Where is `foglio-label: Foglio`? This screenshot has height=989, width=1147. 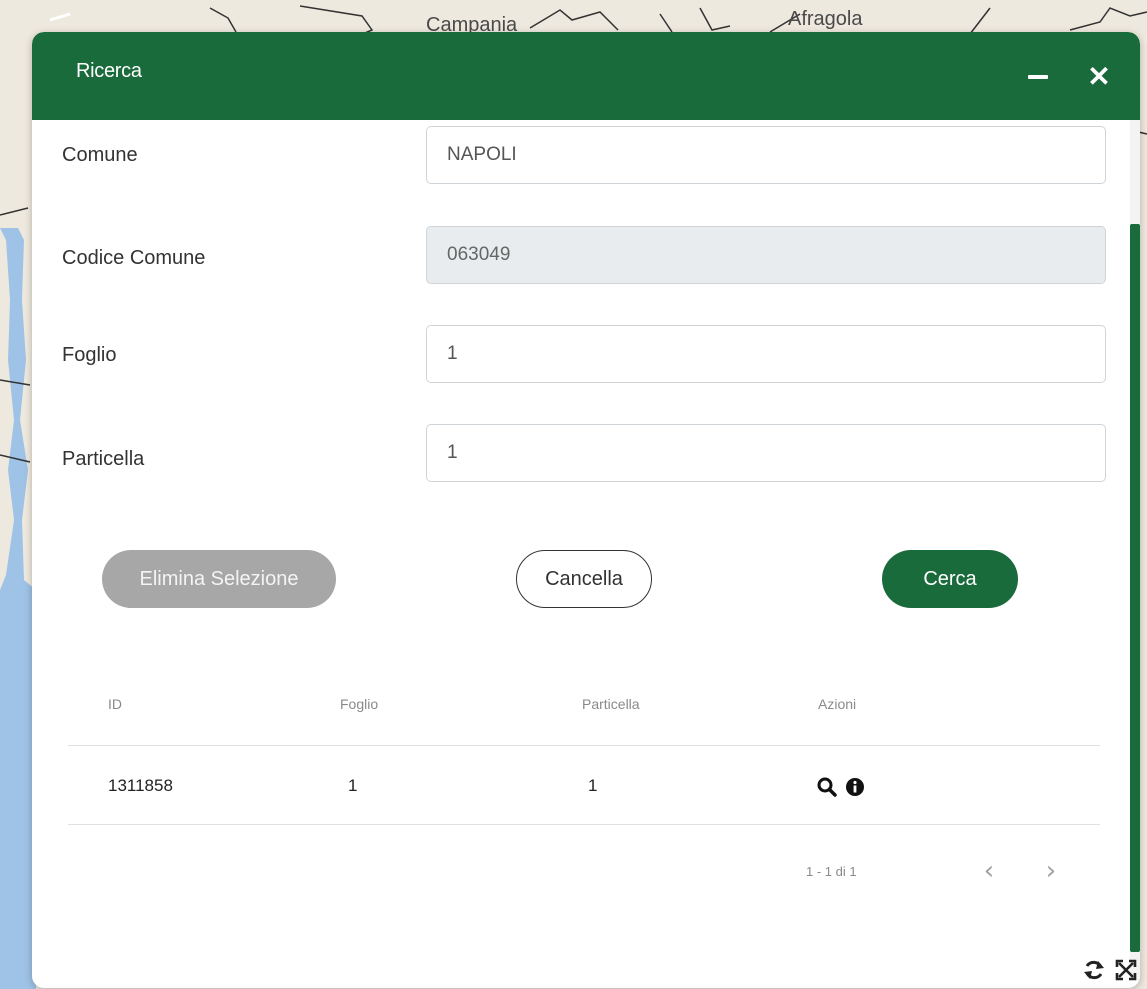 foglio-label: Foglio is located at coordinates (89, 355).